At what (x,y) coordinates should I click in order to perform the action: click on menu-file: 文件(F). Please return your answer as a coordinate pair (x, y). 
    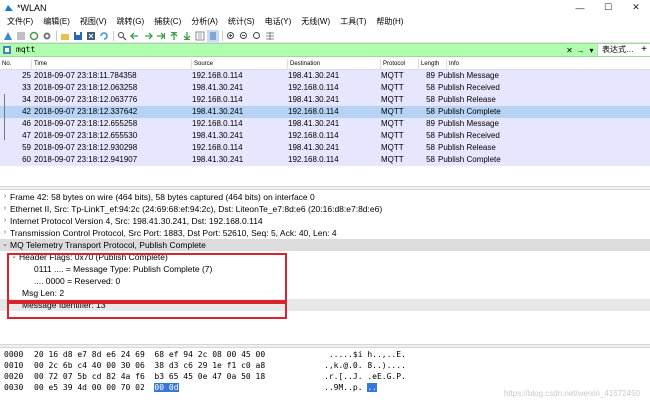
    Looking at the image, I should click on (20, 22).